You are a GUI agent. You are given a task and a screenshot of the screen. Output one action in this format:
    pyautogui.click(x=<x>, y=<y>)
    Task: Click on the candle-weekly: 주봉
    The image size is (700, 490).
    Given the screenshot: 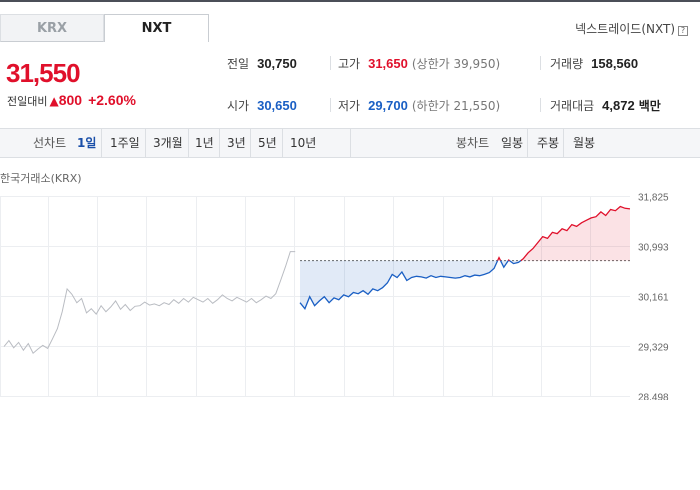 What is the action you would take?
    pyautogui.click(x=548, y=143)
    